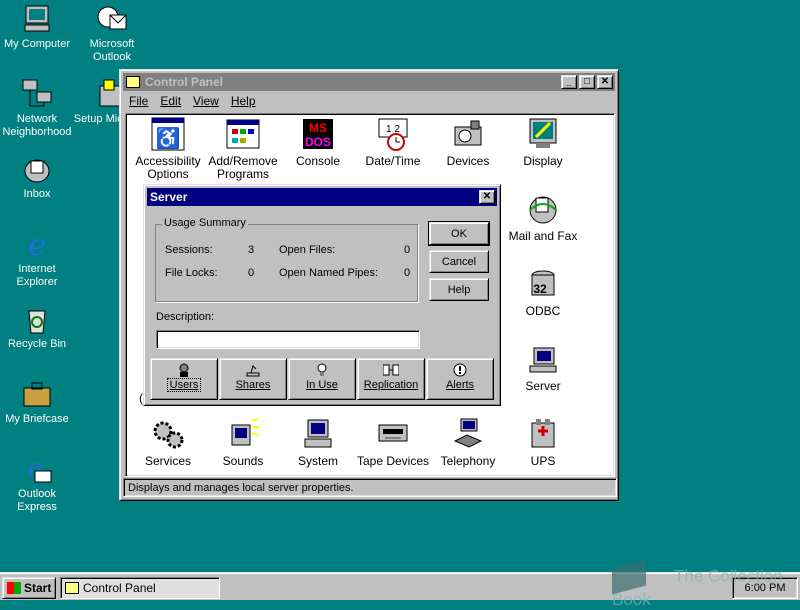  What do you see at coordinates (407, 273) in the screenshot?
I see `open-named-pipes-value: 0` at bounding box center [407, 273].